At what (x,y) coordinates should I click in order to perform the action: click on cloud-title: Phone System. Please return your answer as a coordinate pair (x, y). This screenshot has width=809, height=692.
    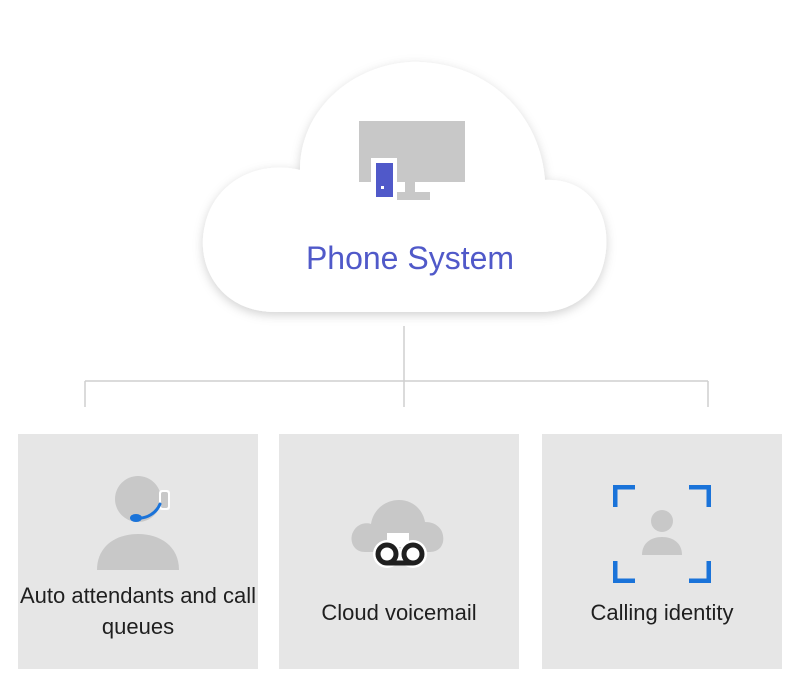
    Looking at the image, I should click on (410, 258).